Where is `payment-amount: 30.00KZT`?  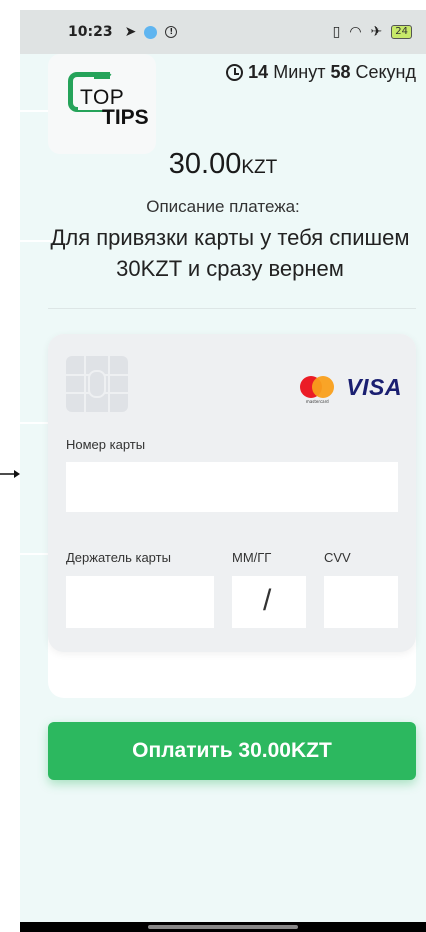 payment-amount: 30.00KZT is located at coordinates (223, 164).